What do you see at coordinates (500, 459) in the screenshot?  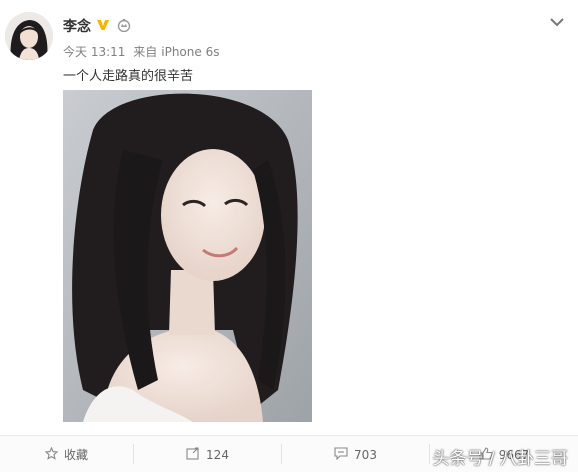 I see `watermark: 头条号 / 八卦三哥` at bounding box center [500, 459].